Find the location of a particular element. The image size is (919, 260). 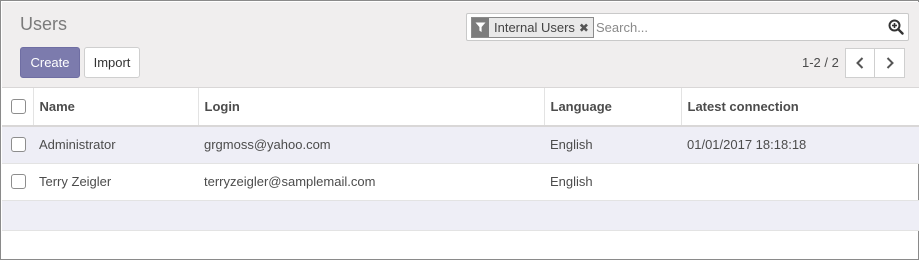

select-all-cell is located at coordinates (17, 107).